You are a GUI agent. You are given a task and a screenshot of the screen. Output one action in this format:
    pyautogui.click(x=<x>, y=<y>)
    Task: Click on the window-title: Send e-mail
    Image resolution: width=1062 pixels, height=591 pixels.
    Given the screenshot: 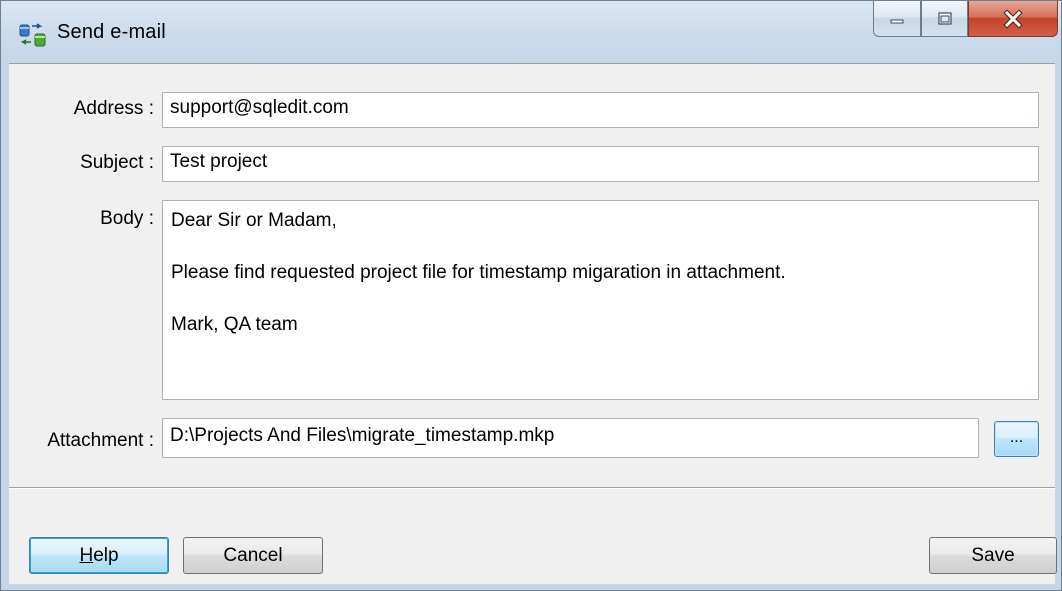 What is the action you would take?
    pyautogui.click(x=111, y=32)
    